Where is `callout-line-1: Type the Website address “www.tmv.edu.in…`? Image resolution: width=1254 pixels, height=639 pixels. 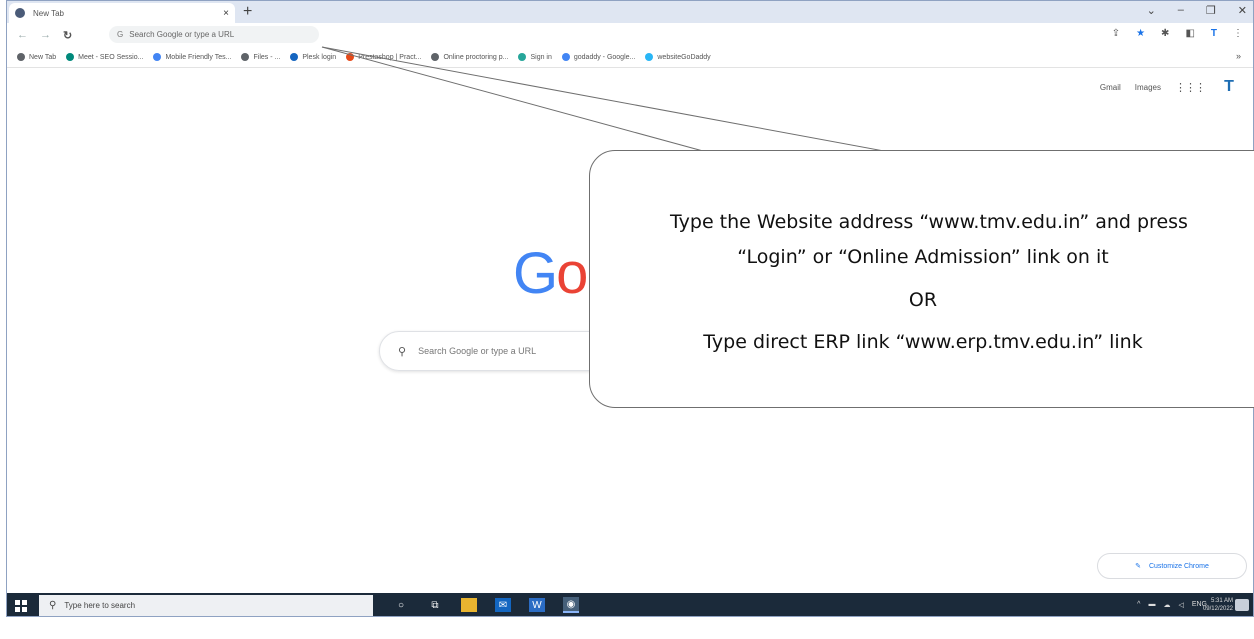 callout-line-1: Type the Website address “www.tmv.edu.in… is located at coordinates (929, 222).